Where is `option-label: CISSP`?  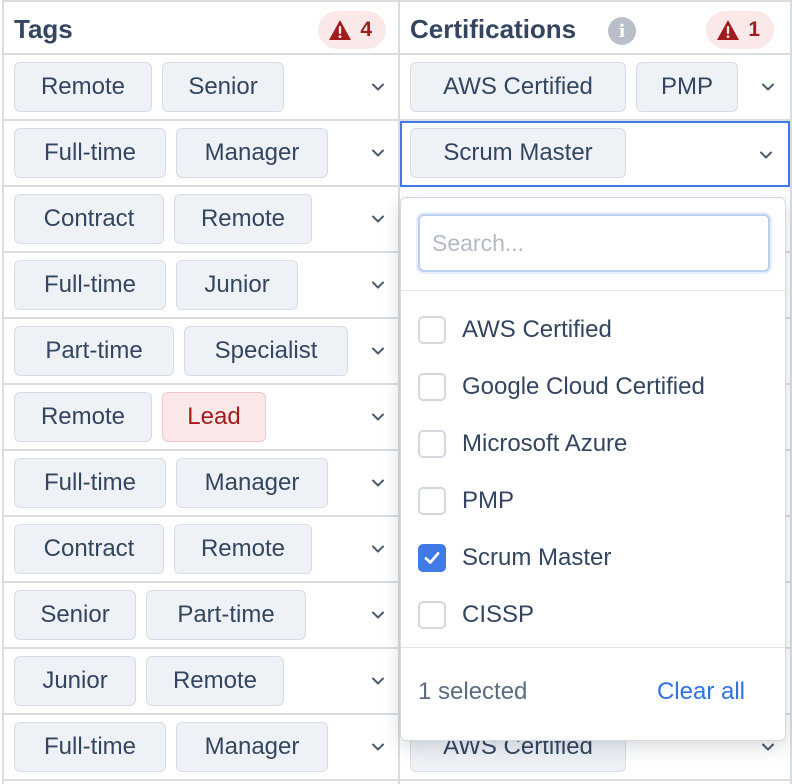
option-label: CISSP is located at coordinates (498, 614).